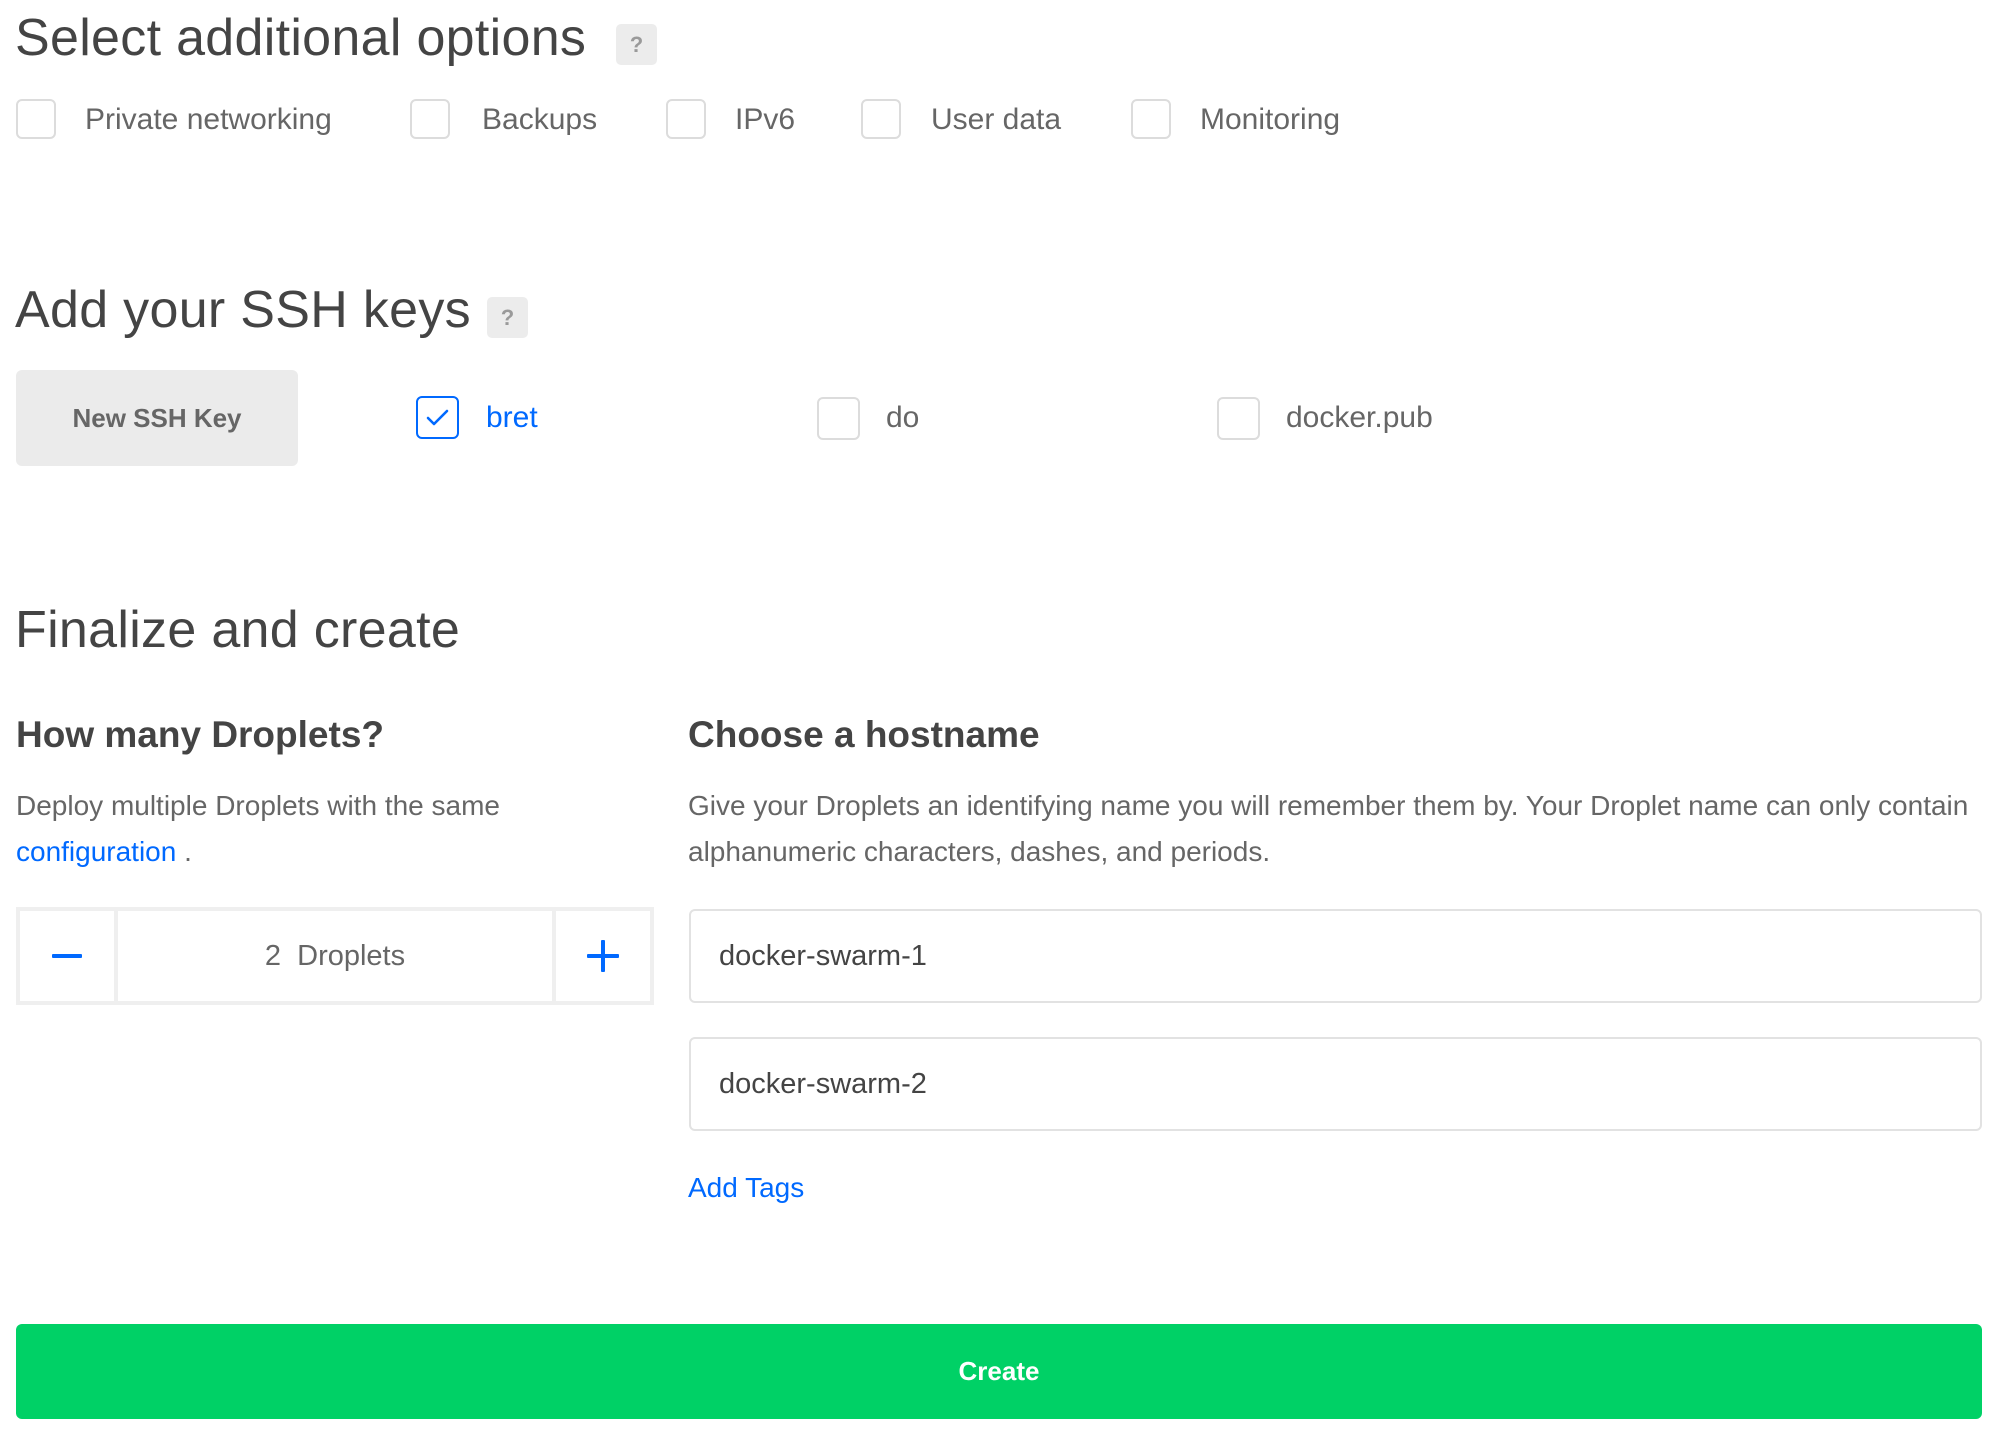  Describe the element at coordinates (999, 1371) in the screenshot. I see `create-button: Create` at that location.